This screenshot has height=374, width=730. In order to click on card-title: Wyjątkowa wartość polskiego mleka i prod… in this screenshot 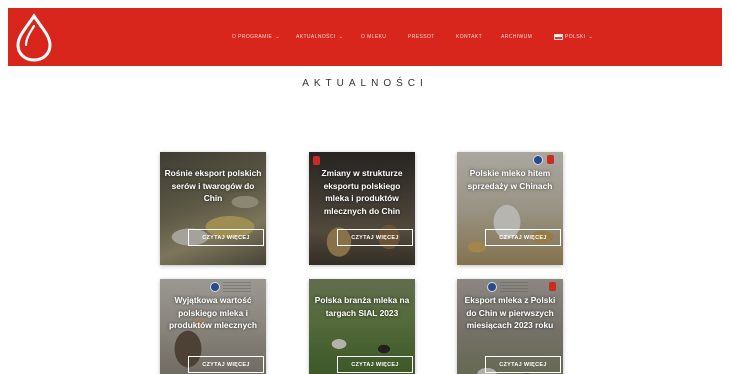, I will do `click(213, 312)`.